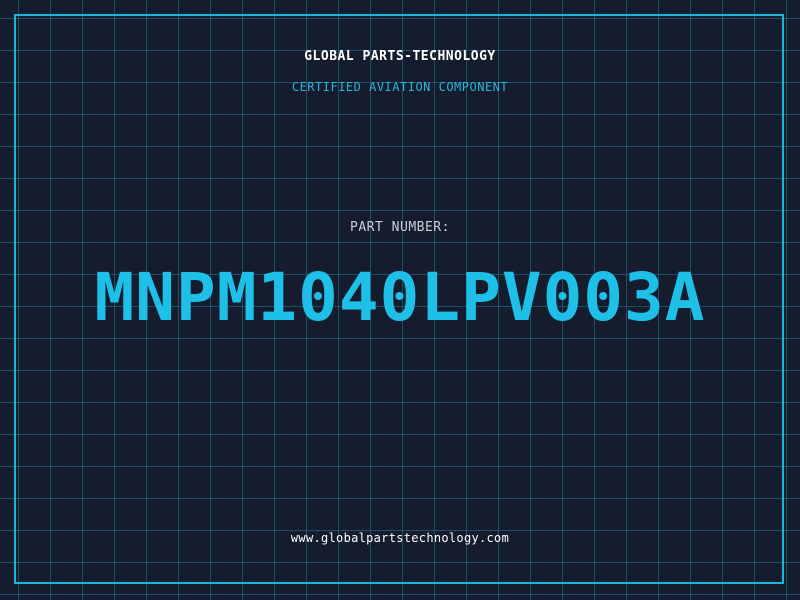  What do you see at coordinates (400, 227) in the screenshot?
I see `part-number-label: PART NUMBER:` at bounding box center [400, 227].